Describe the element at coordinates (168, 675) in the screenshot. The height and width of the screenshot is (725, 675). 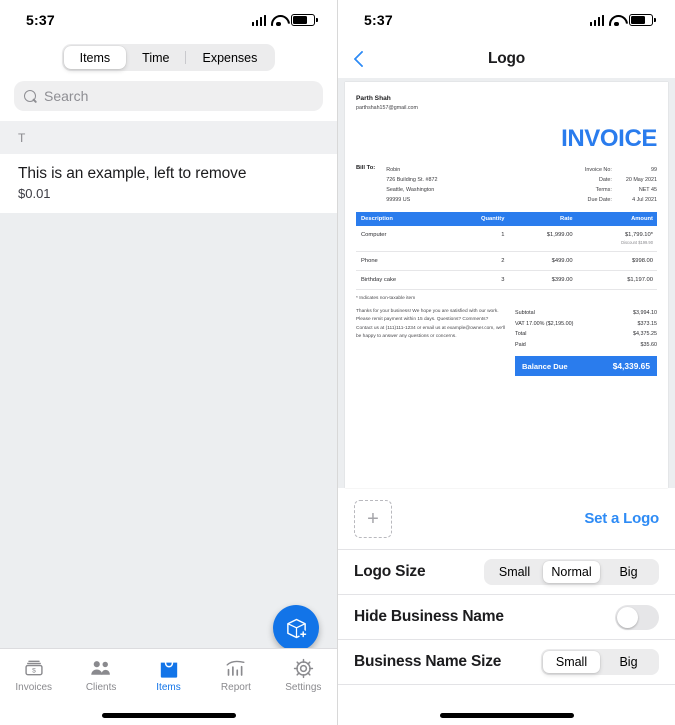
I see `tab-items: Items` at that location.